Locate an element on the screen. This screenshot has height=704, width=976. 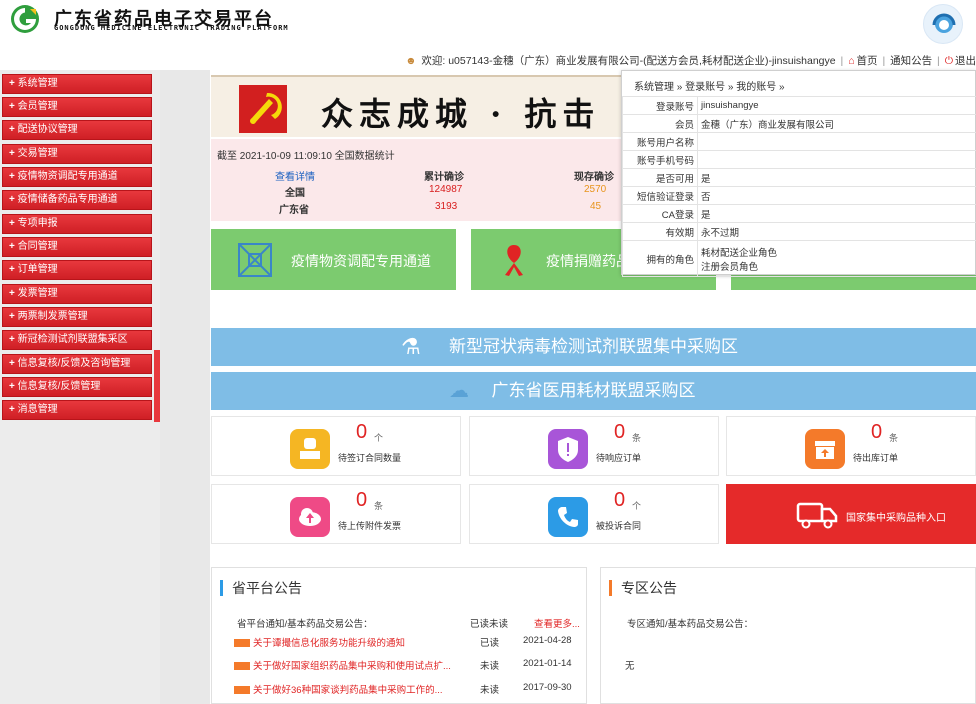
cloud-upload-icon is located at coordinates (310, 517).